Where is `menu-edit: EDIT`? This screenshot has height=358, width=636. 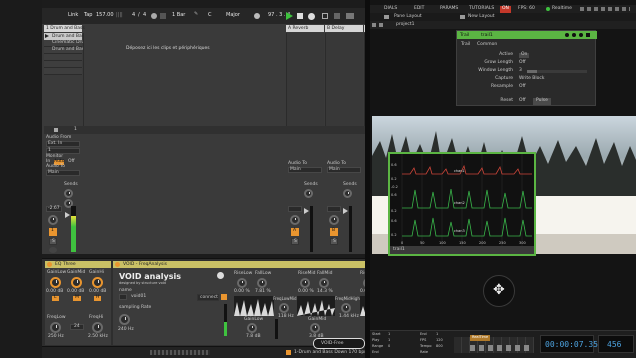
menu-edit: EDIT is located at coordinates (419, 9).